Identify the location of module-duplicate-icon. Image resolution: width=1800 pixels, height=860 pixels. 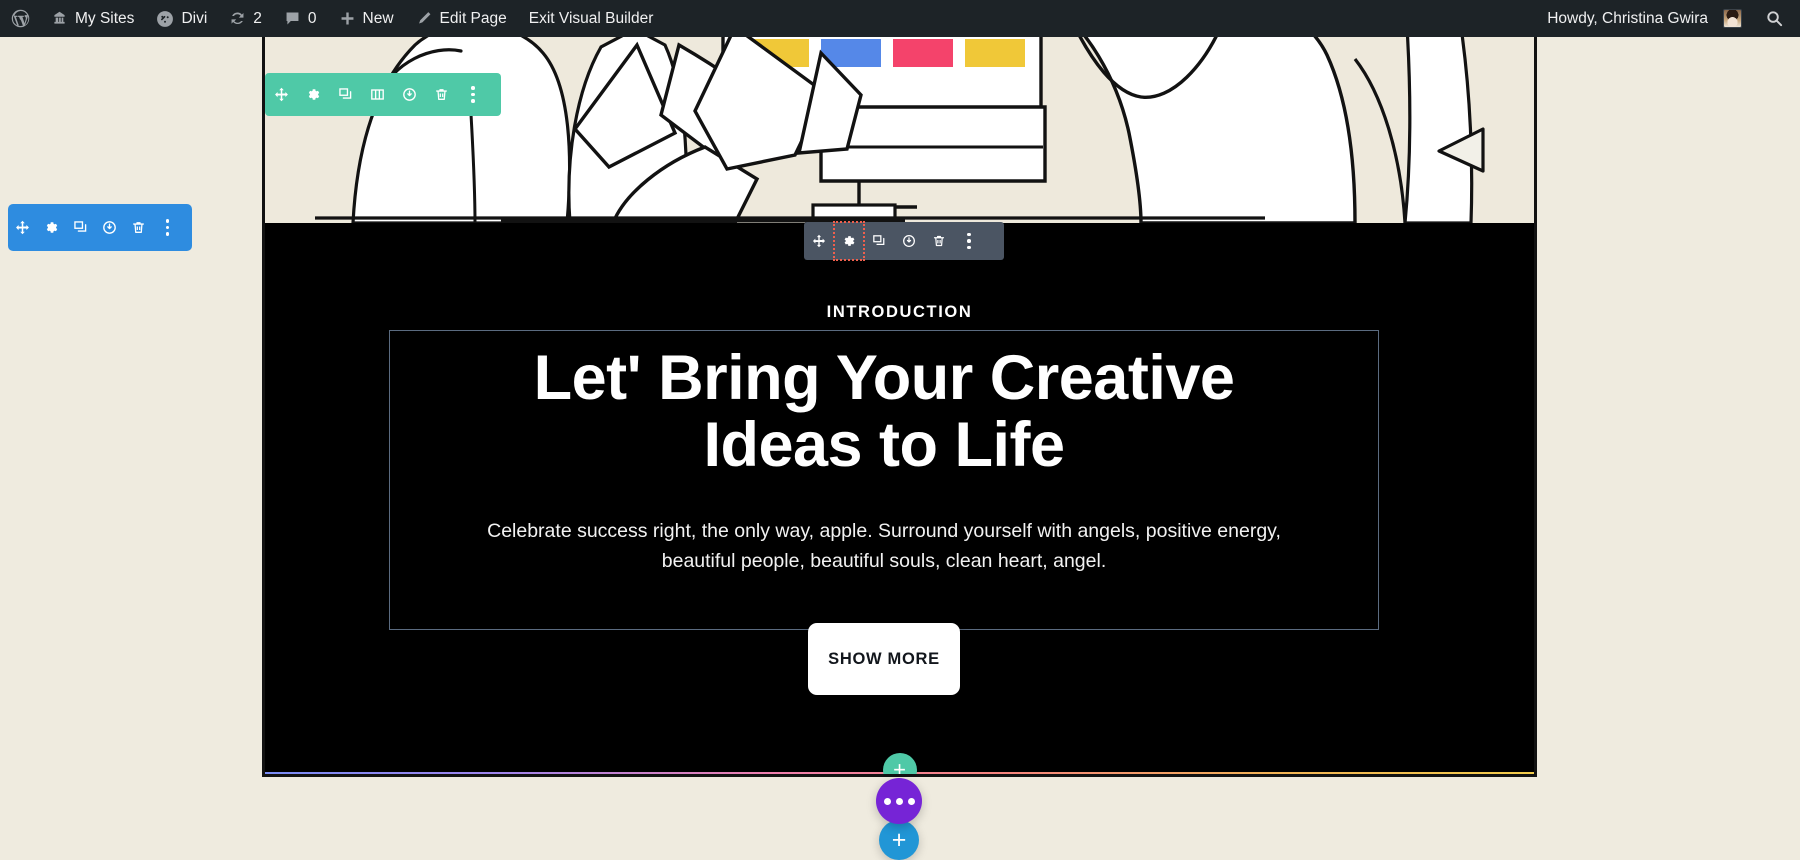
(879, 241).